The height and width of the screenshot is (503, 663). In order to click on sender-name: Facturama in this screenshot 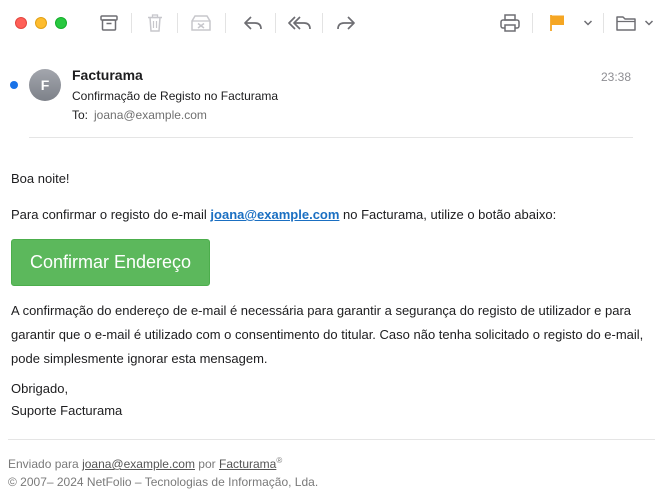, I will do `click(107, 75)`.